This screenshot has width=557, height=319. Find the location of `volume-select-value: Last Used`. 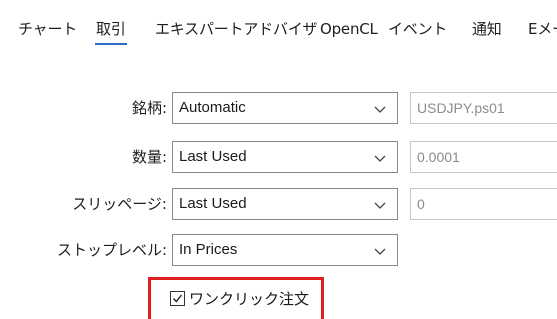

volume-select-value: Last Used is located at coordinates (213, 156).